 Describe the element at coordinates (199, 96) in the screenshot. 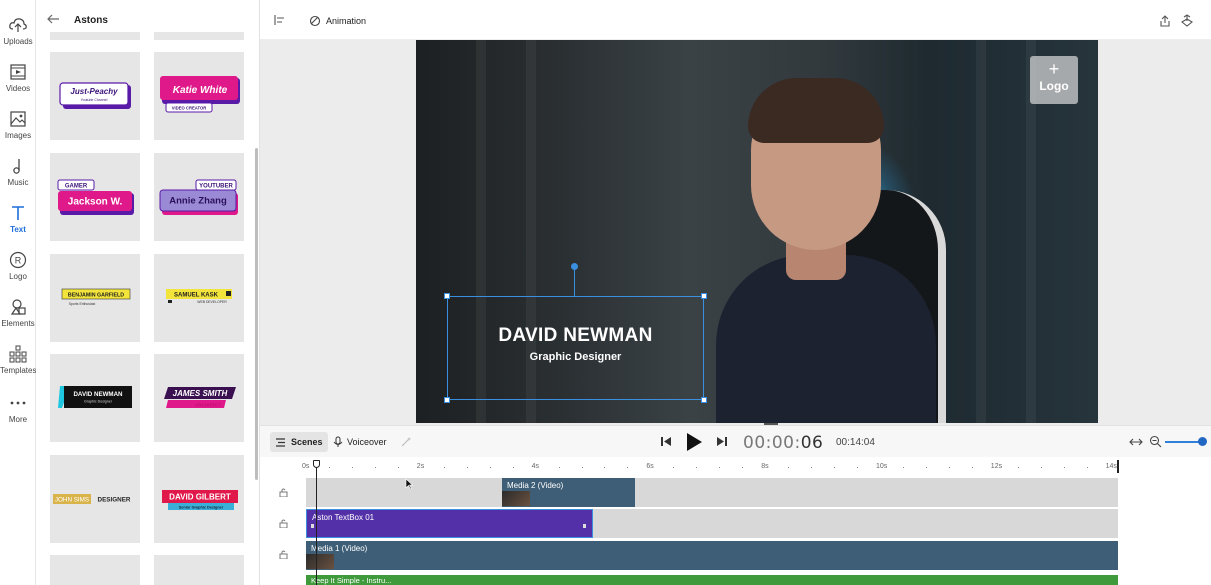

I see `aston-template-tile: Katie White VIDEO CREATOR` at that location.